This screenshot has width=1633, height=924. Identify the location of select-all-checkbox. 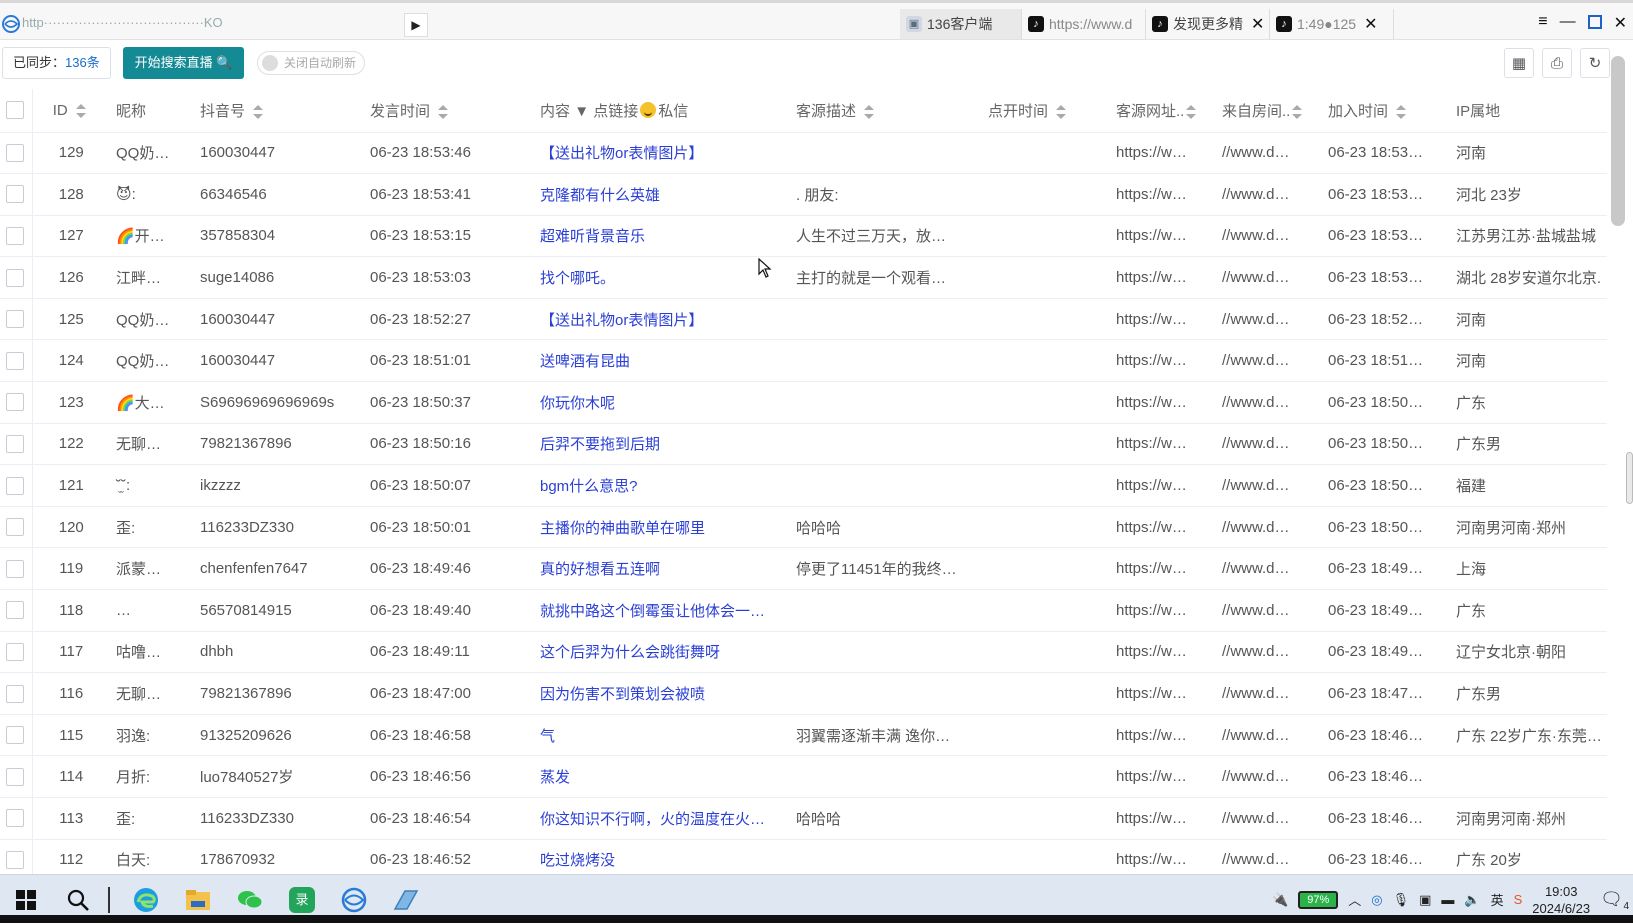
(16, 111).